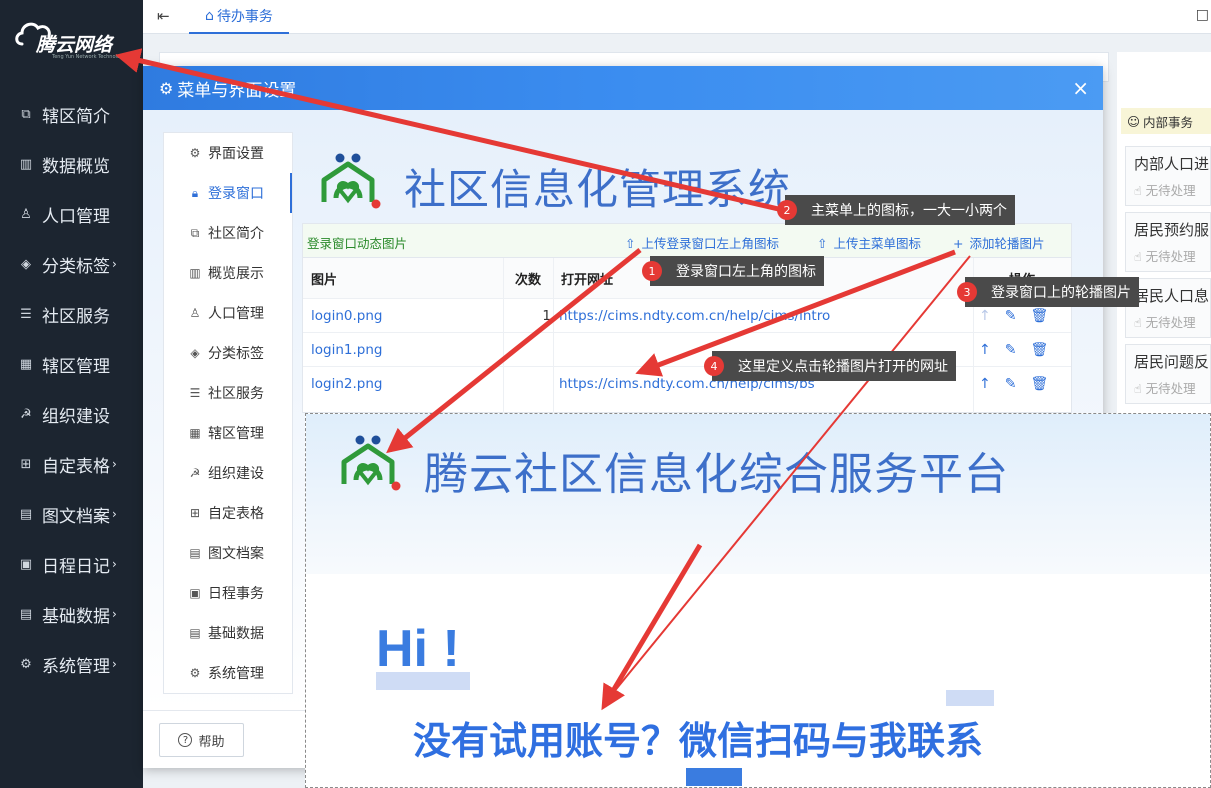 Image resolution: width=1211 pixels, height=788 pixels. I want to click on question-icon: ?, so click(185, 740).